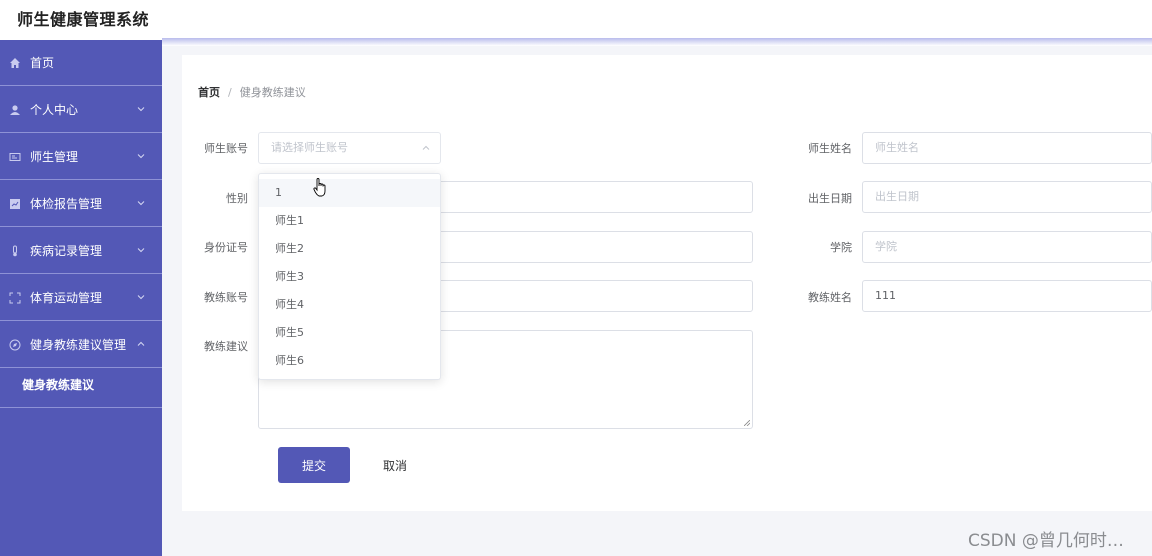  Describe the element at coordinates (66, 298) in the screenshot. I see `sidebar-item-label: 体育运动管理` at that location.